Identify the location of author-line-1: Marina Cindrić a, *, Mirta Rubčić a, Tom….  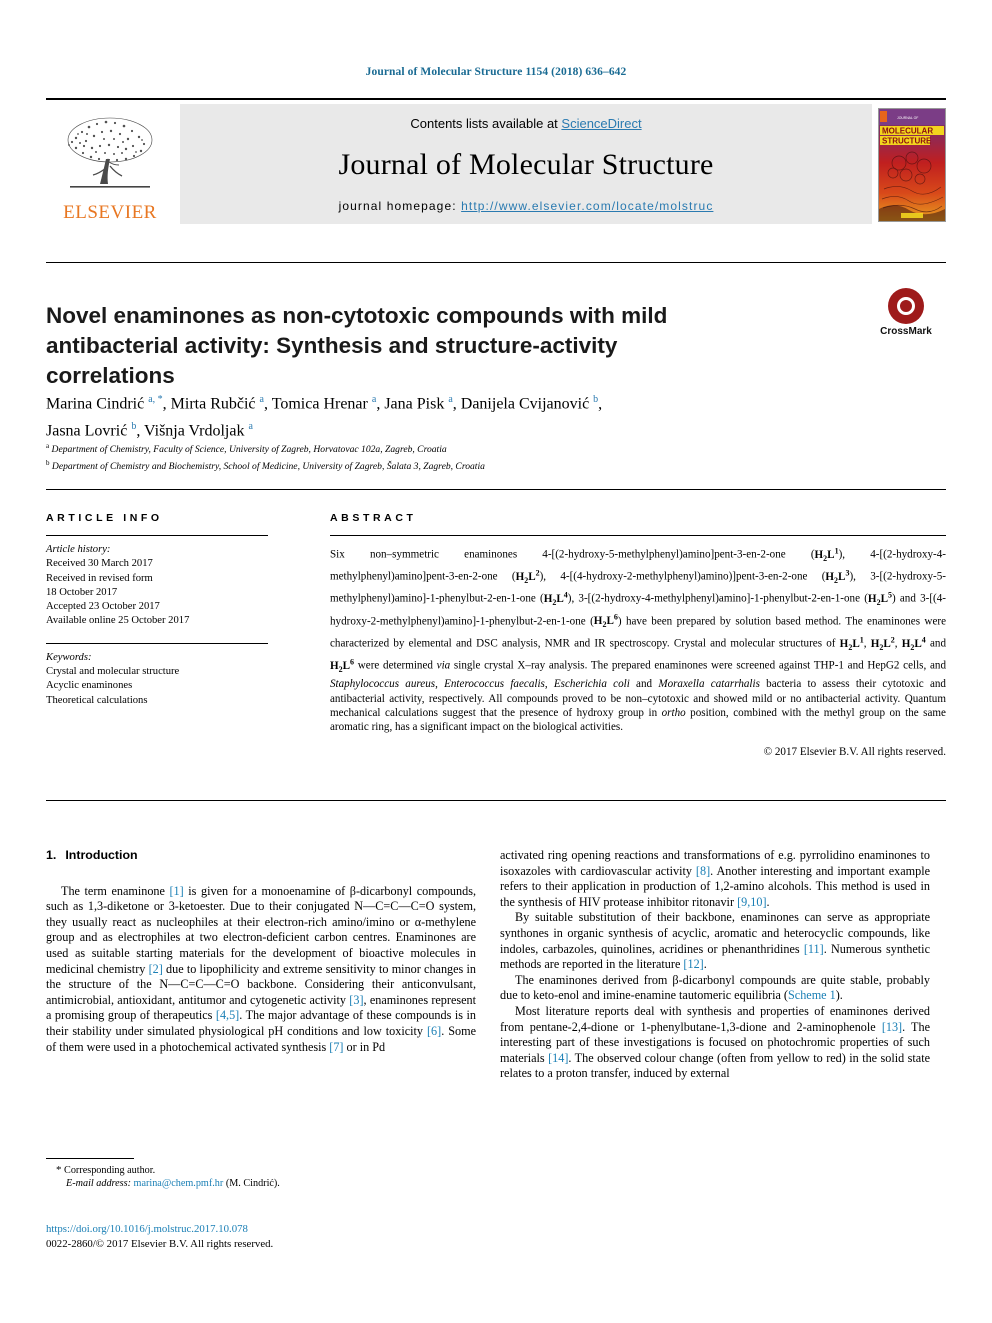
(324, 403).